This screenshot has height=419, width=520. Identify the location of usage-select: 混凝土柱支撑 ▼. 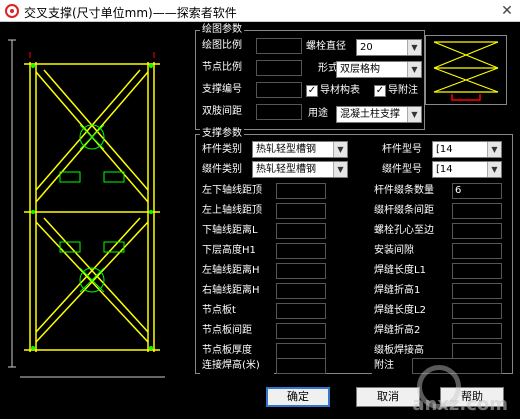
(379, 114).